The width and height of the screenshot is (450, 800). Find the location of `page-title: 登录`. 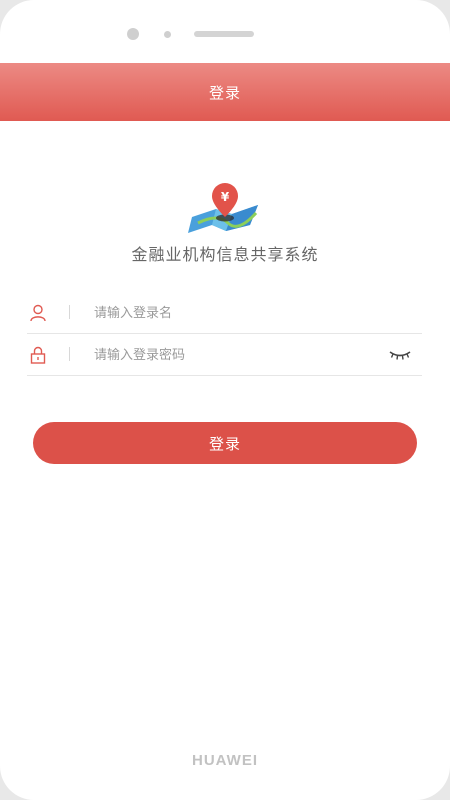

page-title: 登录 is located at coordinates (224, 92).